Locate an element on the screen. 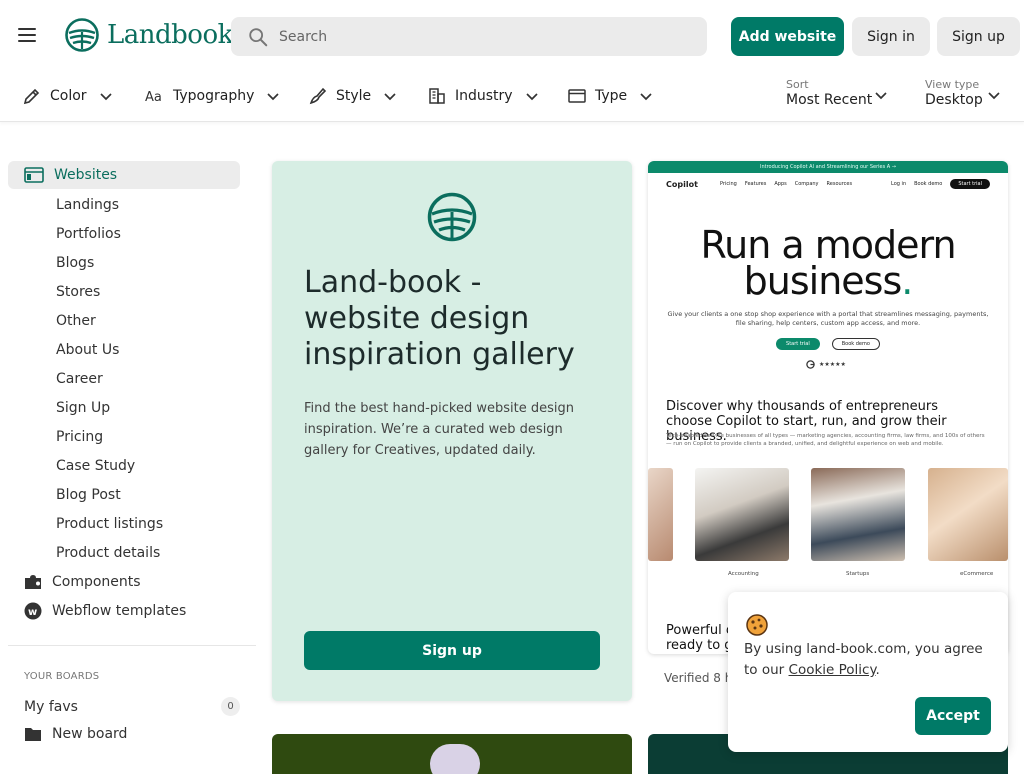 Image resolution: width=1024 pixels, height=774 pixels. logo: Landbook is located at coordinates (149, 35).